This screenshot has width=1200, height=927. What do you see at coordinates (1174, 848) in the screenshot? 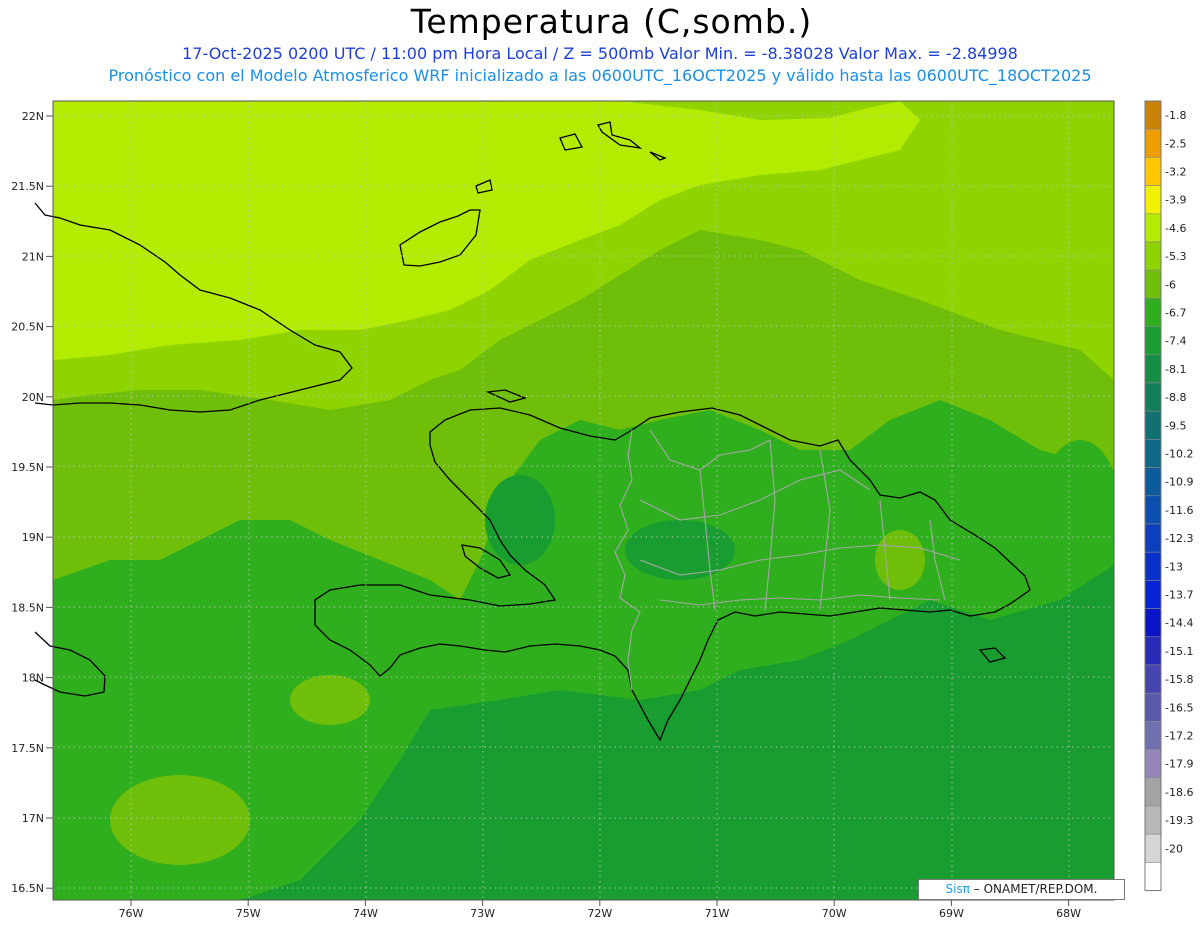
I see `legend-label: -20` at bounding box center [1174, 848].